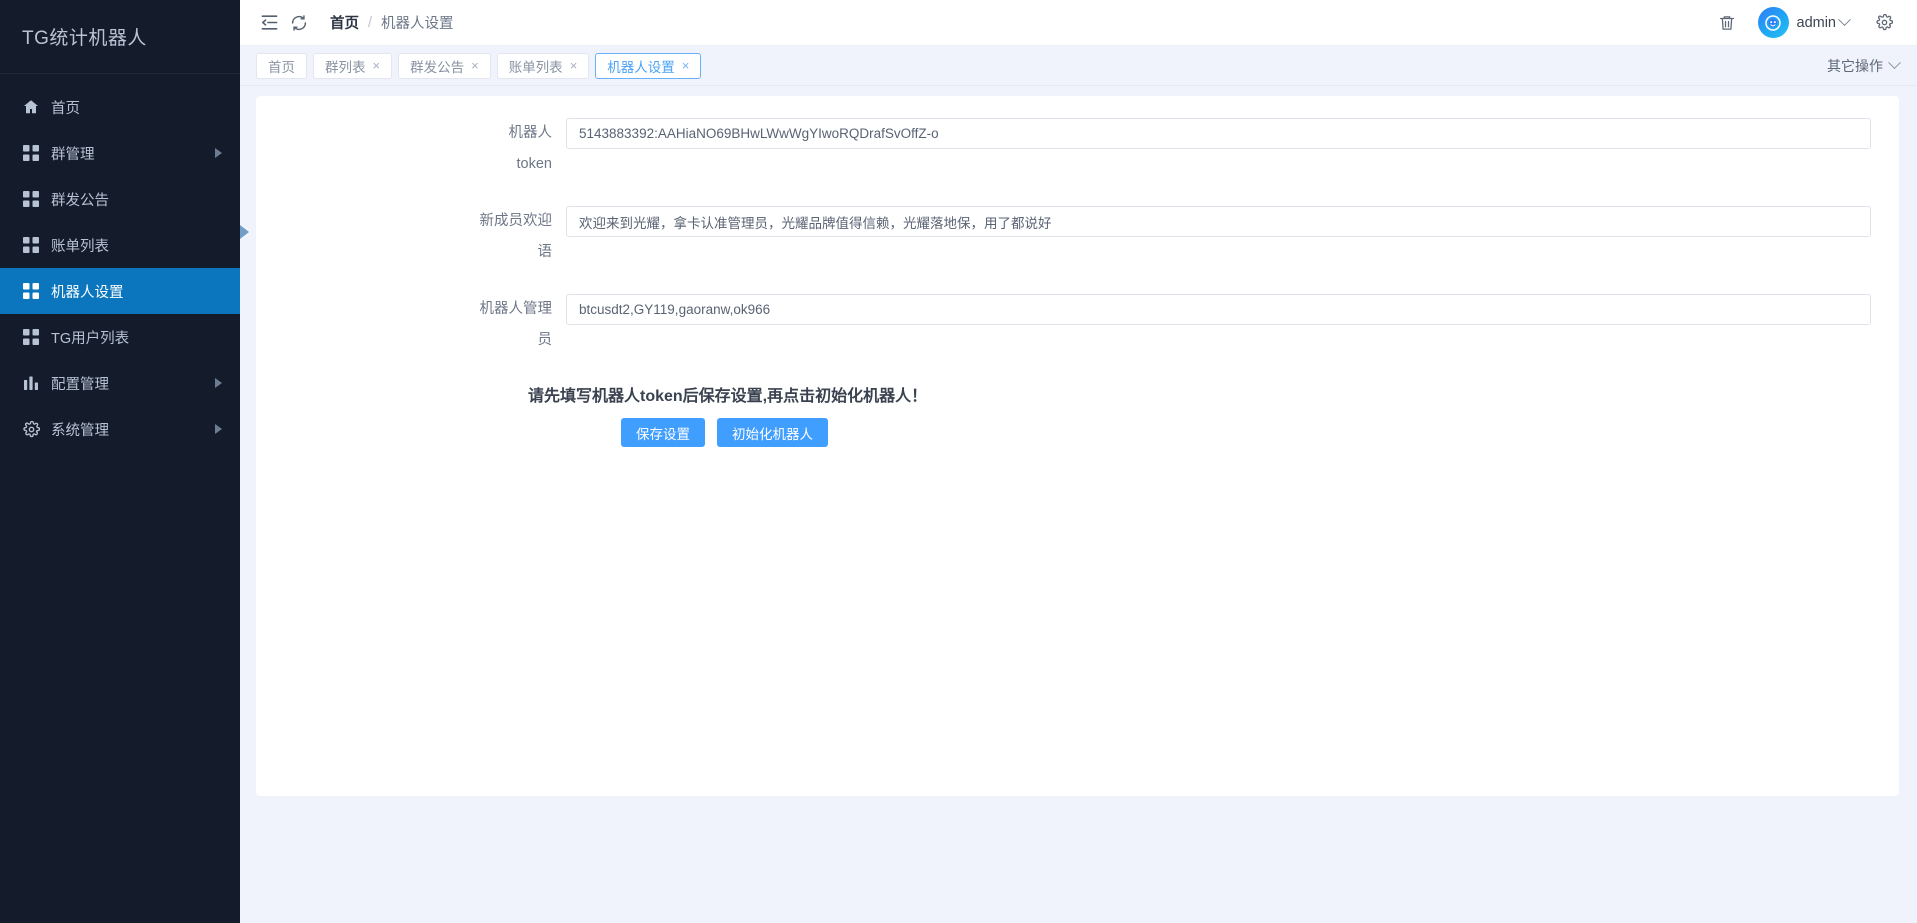  I want to click on tab-group-list: 群列表 ×, so click(353, 65).